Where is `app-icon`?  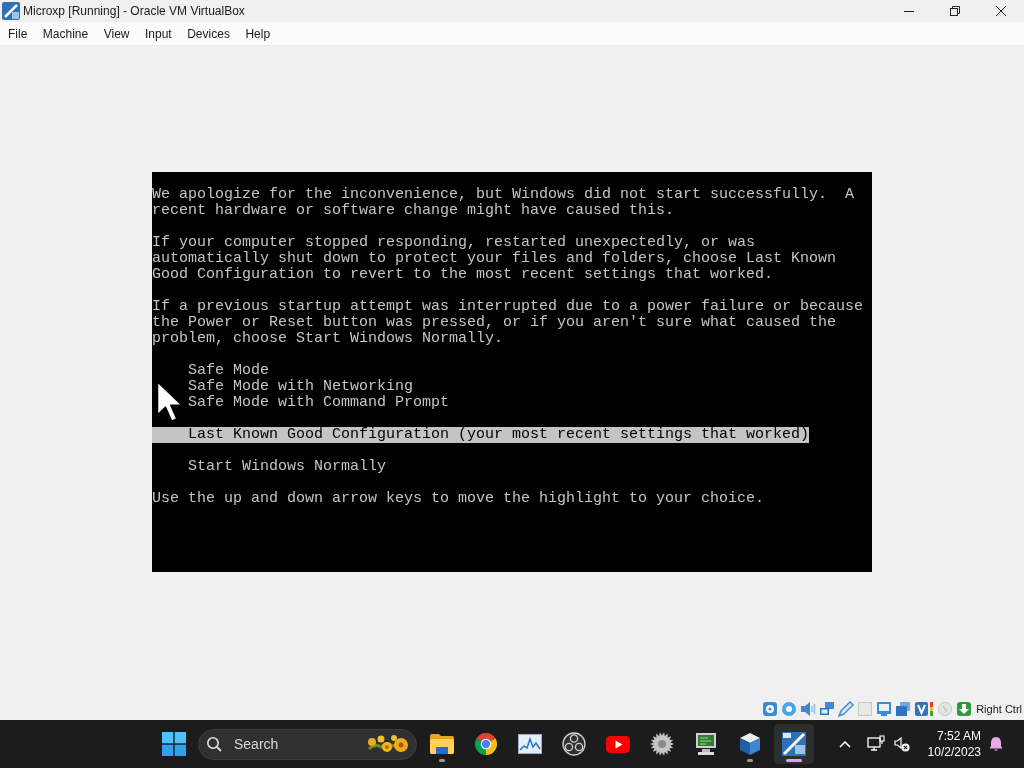
app-icon is located at coordinates (11, 11).